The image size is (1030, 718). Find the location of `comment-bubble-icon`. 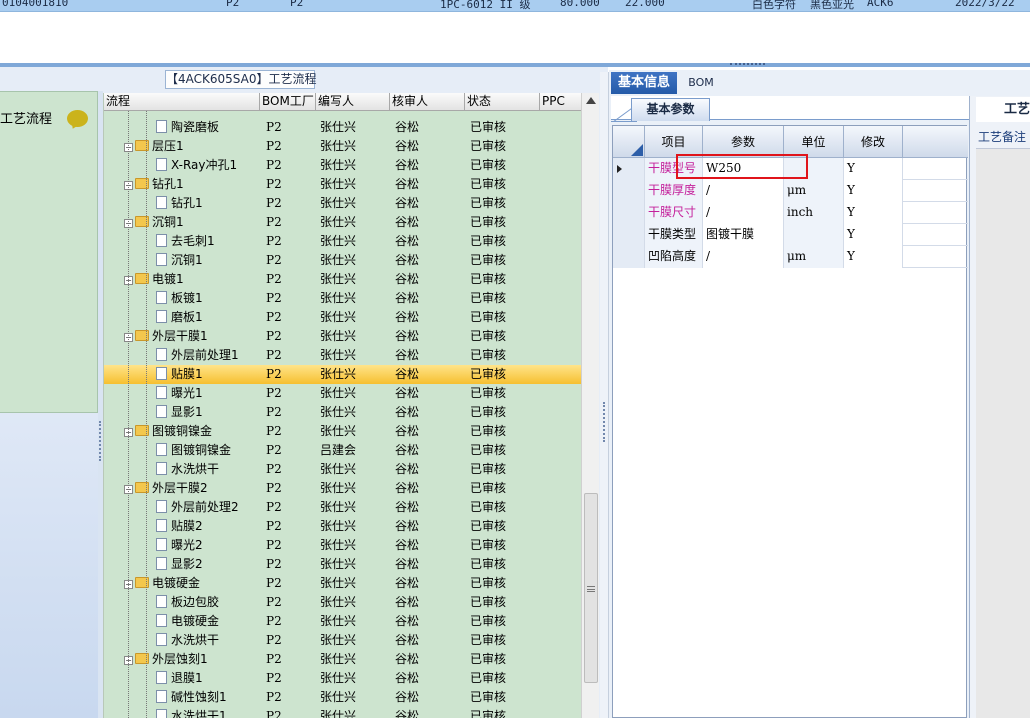

comment-bubble-icon is located at coordinates (77, 118).